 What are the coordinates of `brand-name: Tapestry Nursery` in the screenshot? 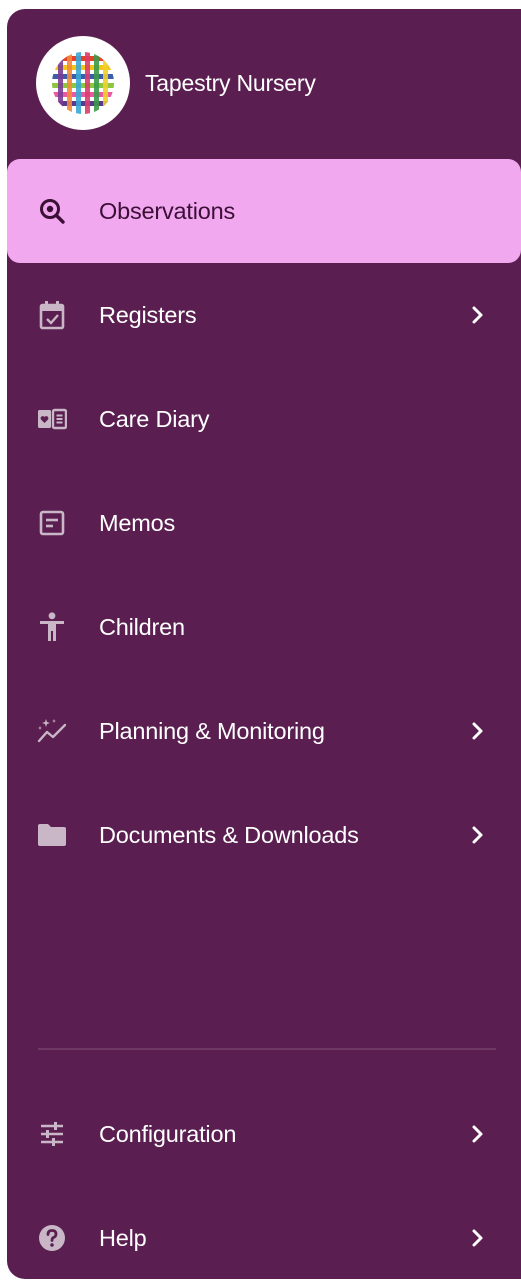 It's located at (230, 82).